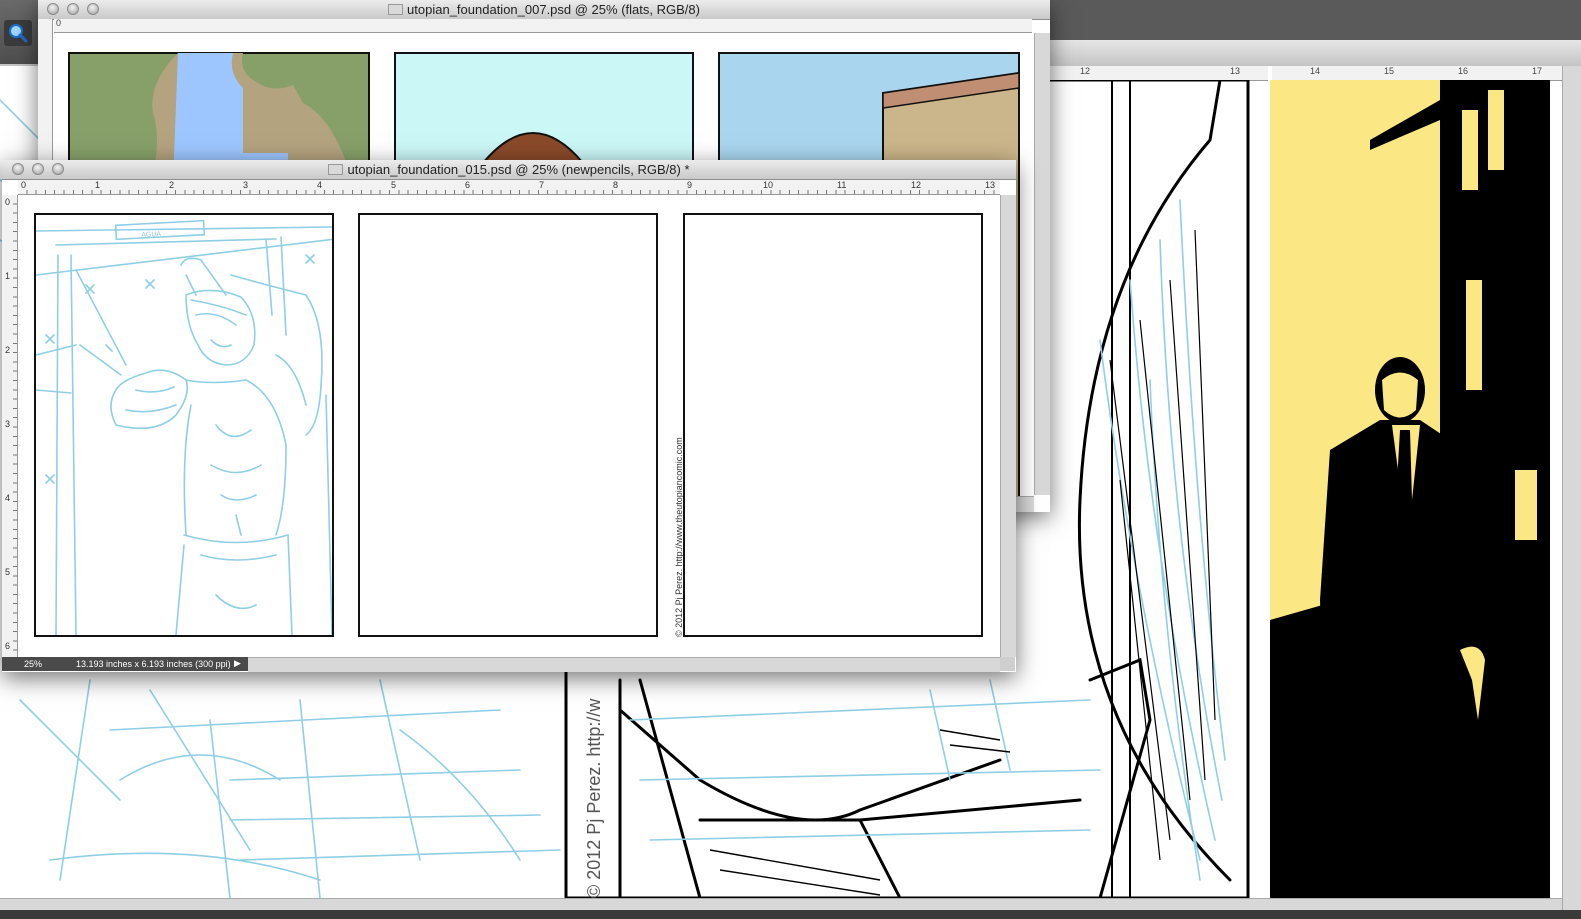 Image resolution: width=1581 pixels, height=919 pixels. I want to click on ruler-label: 9, so click(690, 185).